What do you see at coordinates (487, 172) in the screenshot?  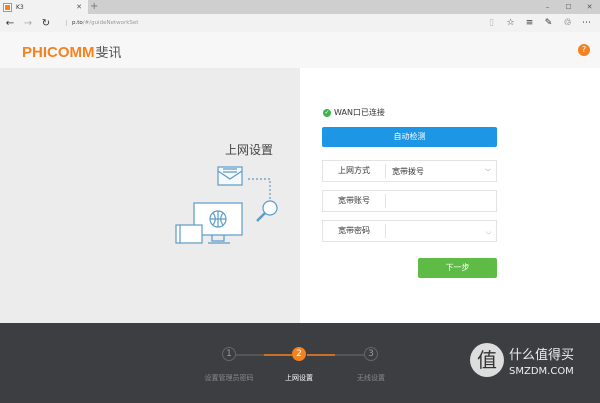 I see `chevron-down-icon: ﹀` at bounding box center [487, 172].